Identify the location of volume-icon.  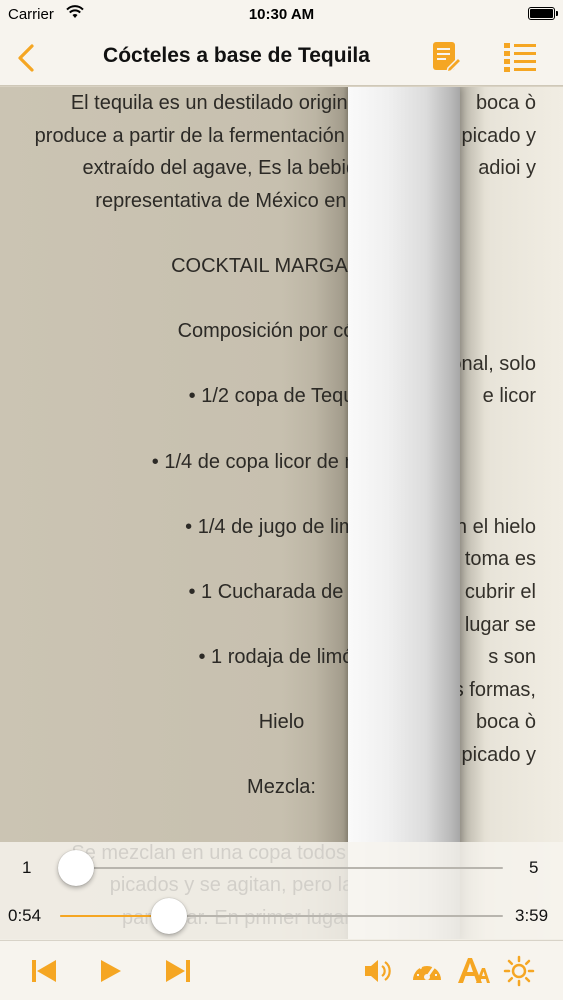
(378, 971).